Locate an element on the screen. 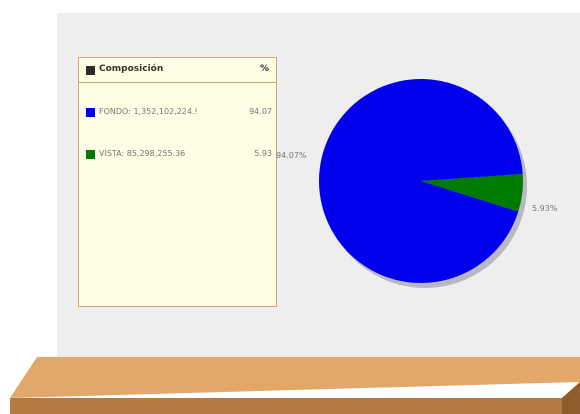 The image size is (580, 414). pie-label-vista: 5.93% is located at coordinates (545, 208).